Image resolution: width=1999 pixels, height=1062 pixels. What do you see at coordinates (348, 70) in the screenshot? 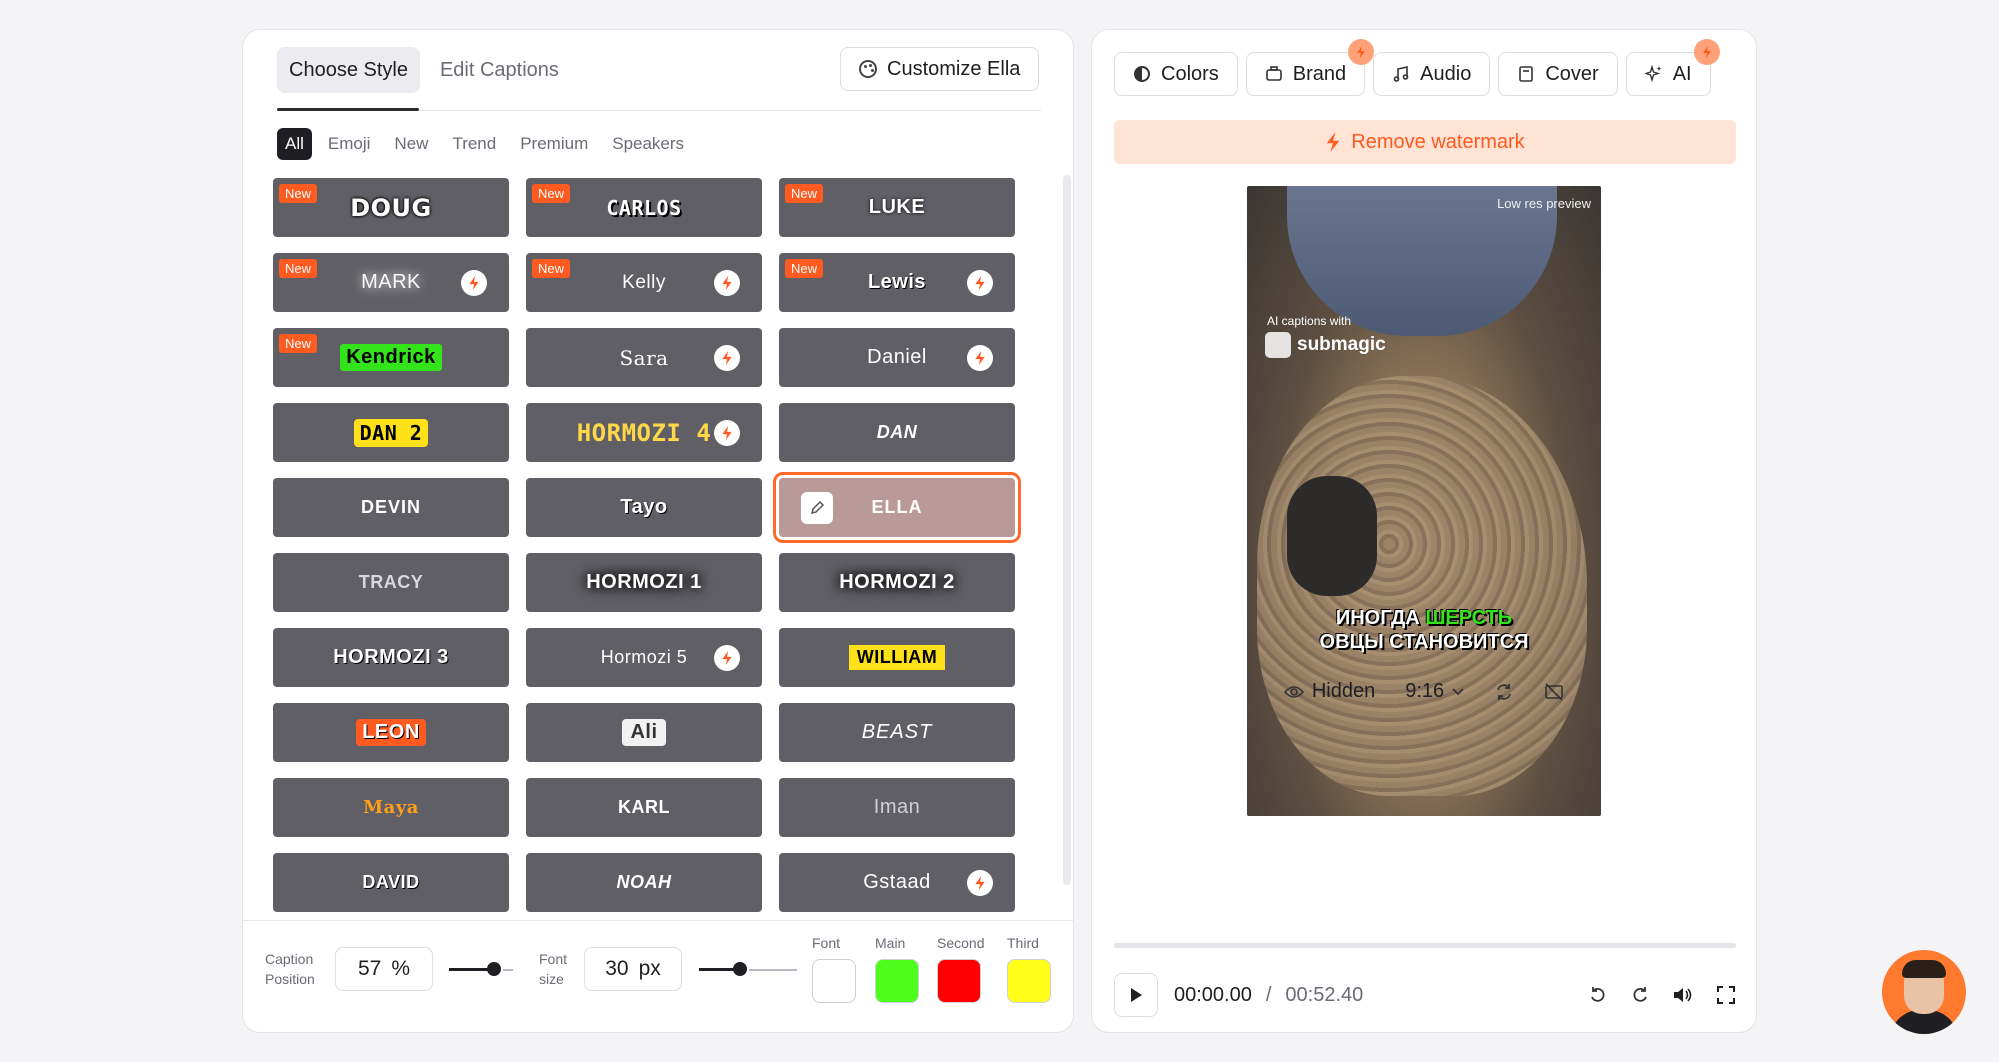
I see `tab-choose-style: Choose Style` at bounding box center [348, 70].